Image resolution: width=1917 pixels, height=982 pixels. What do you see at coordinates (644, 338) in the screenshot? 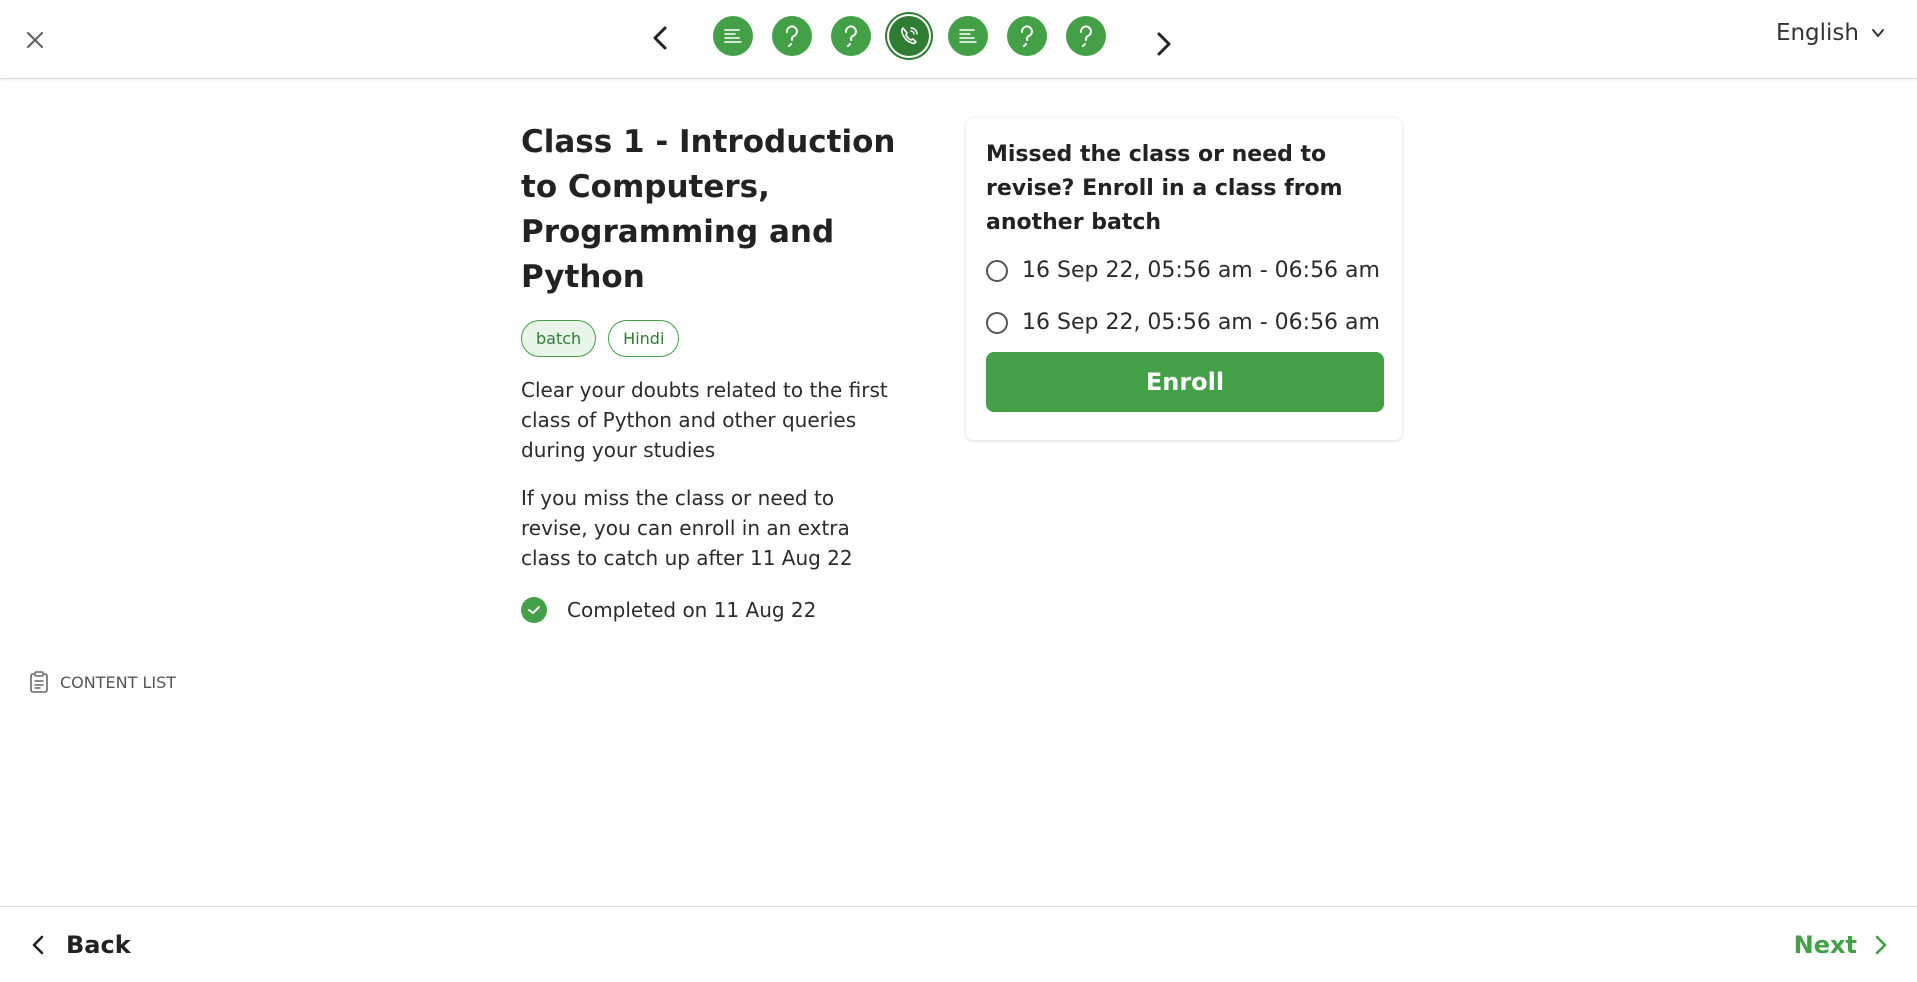
I see `tag-language: Hindi` at bounding box center [644, 338].